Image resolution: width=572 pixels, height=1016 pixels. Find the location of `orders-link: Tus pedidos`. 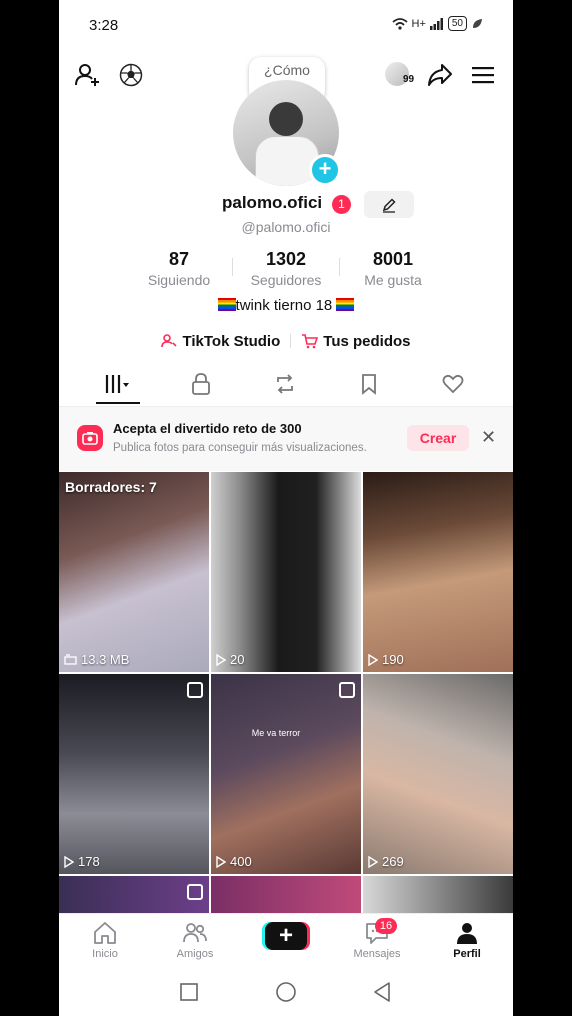

orders-link: Tus pedidos is located at coordinates (356, 341).